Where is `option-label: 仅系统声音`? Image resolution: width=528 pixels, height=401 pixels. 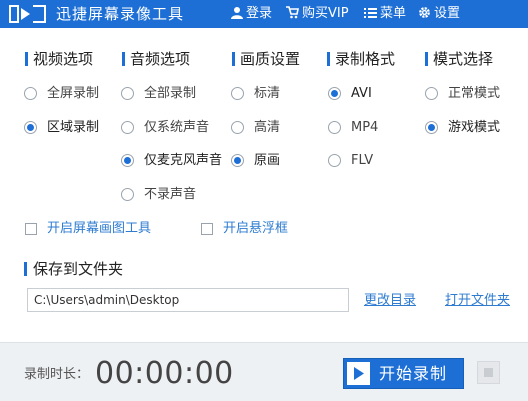 option-label: 仅系统声音 is located at coordinates (177, 127).